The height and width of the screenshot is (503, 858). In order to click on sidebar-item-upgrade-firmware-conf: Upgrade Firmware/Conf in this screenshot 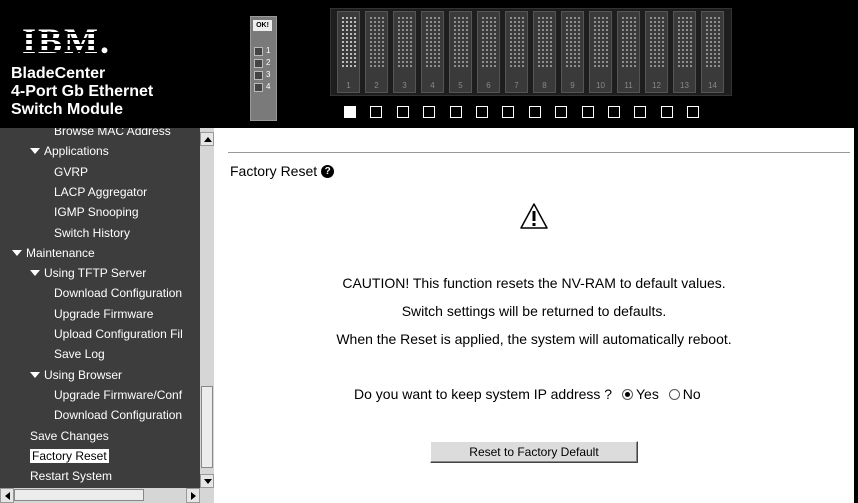, I will do `click(118, 395)`.